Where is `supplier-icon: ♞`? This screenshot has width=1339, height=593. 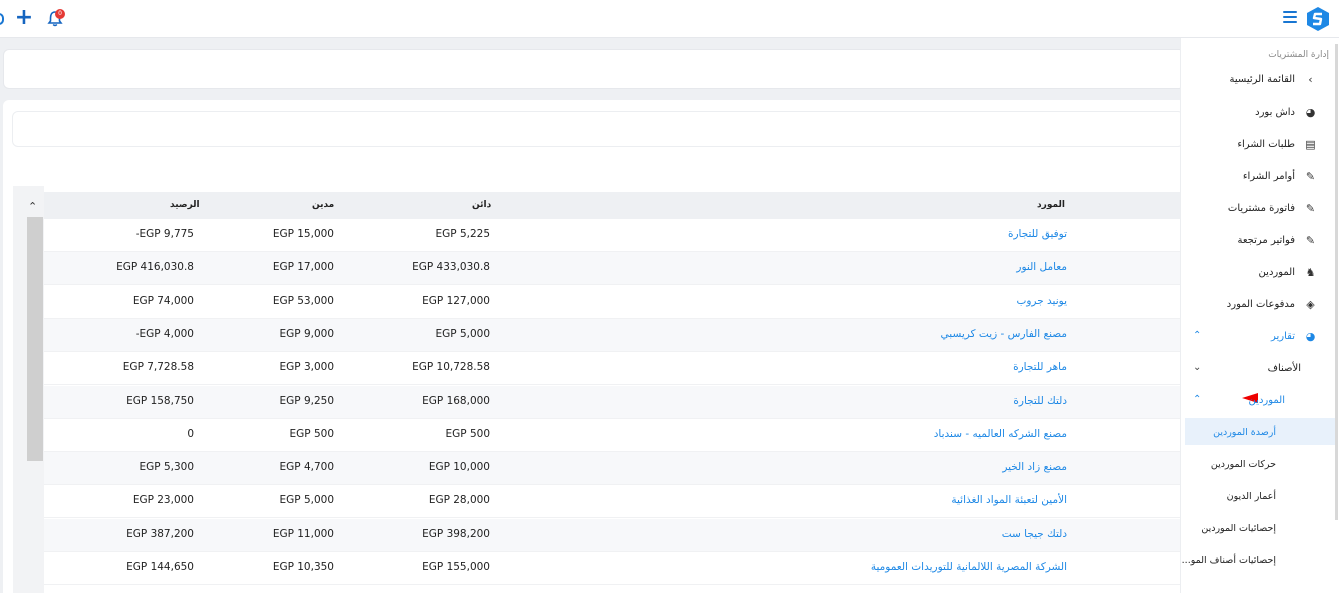
supplier-icon: ♞ is located at coordinates (1310, 272).